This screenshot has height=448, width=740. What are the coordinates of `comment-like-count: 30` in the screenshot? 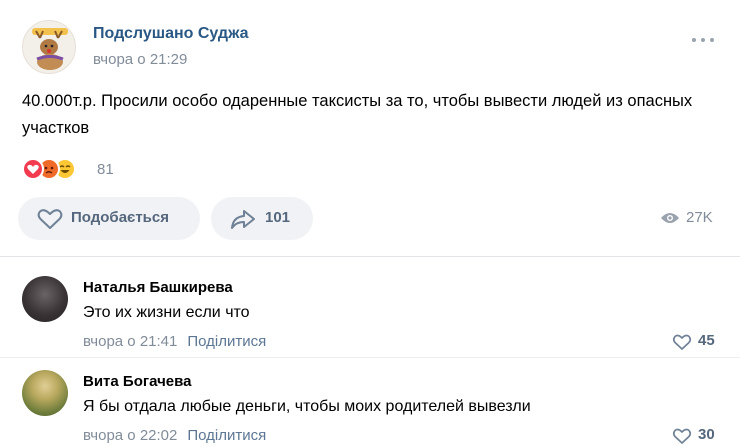 It's located at (706, 434).